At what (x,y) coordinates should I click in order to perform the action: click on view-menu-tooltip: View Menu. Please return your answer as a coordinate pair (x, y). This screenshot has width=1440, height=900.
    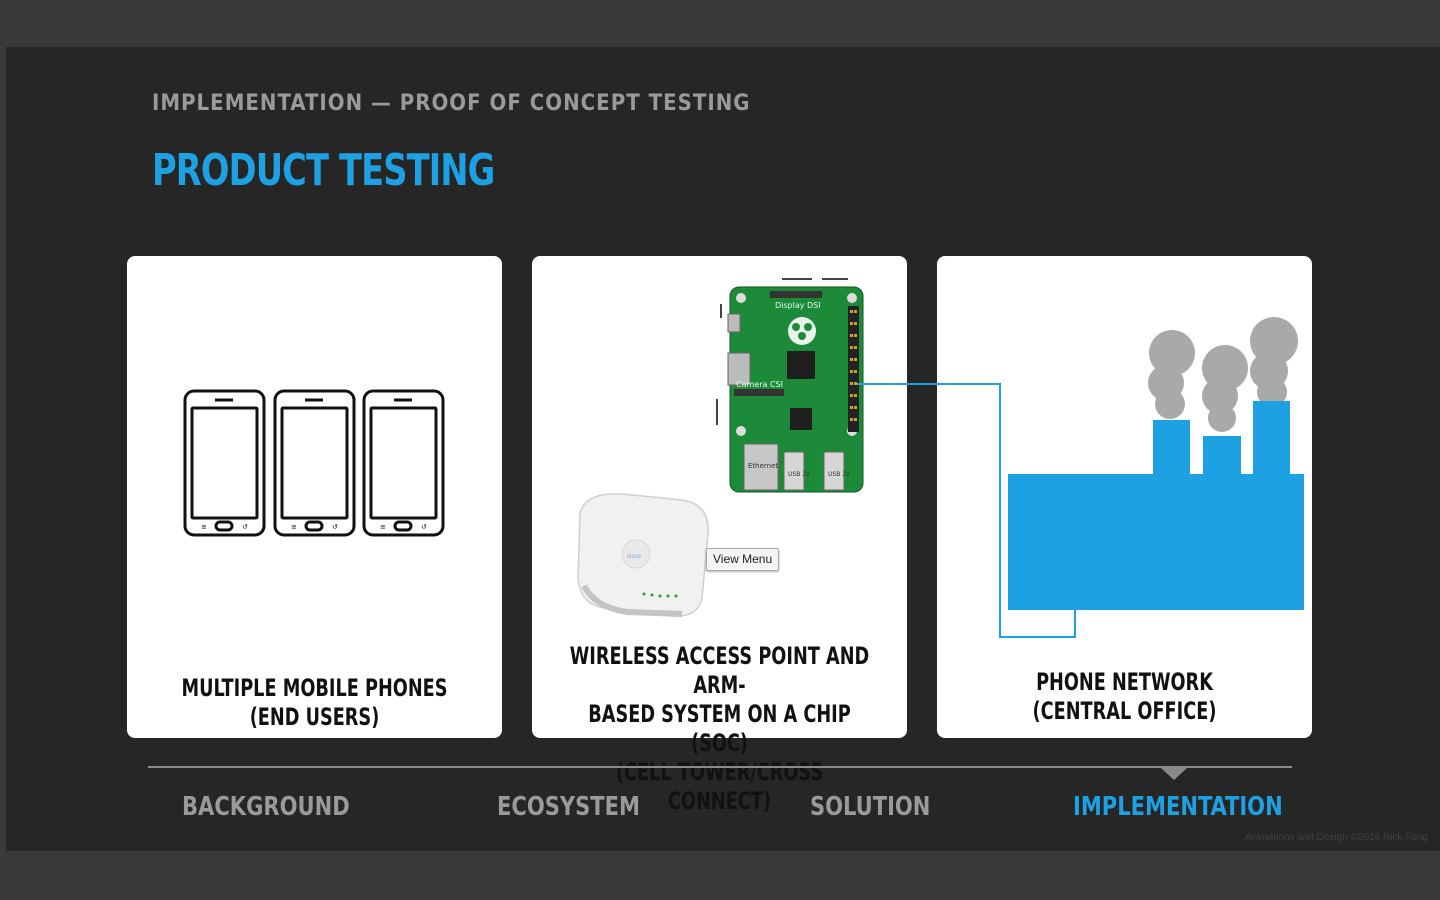
    Looking at the image, I should click on (743, 559).